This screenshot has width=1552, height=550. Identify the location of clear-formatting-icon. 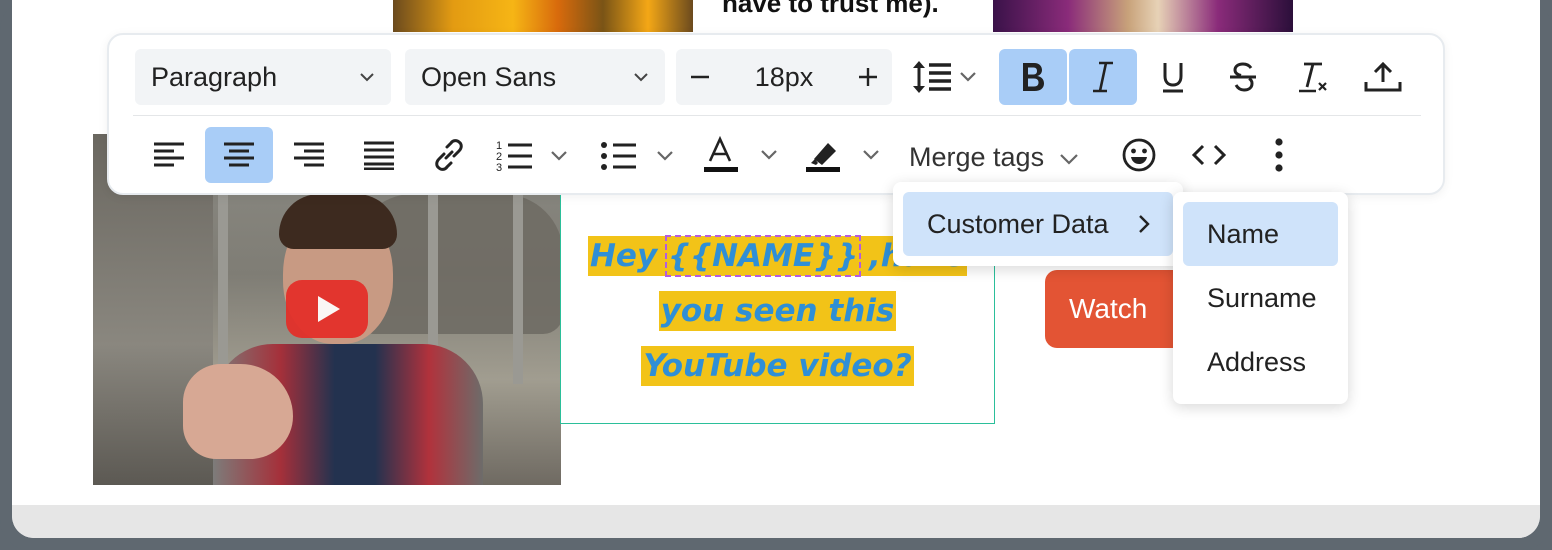
(1313, 77).